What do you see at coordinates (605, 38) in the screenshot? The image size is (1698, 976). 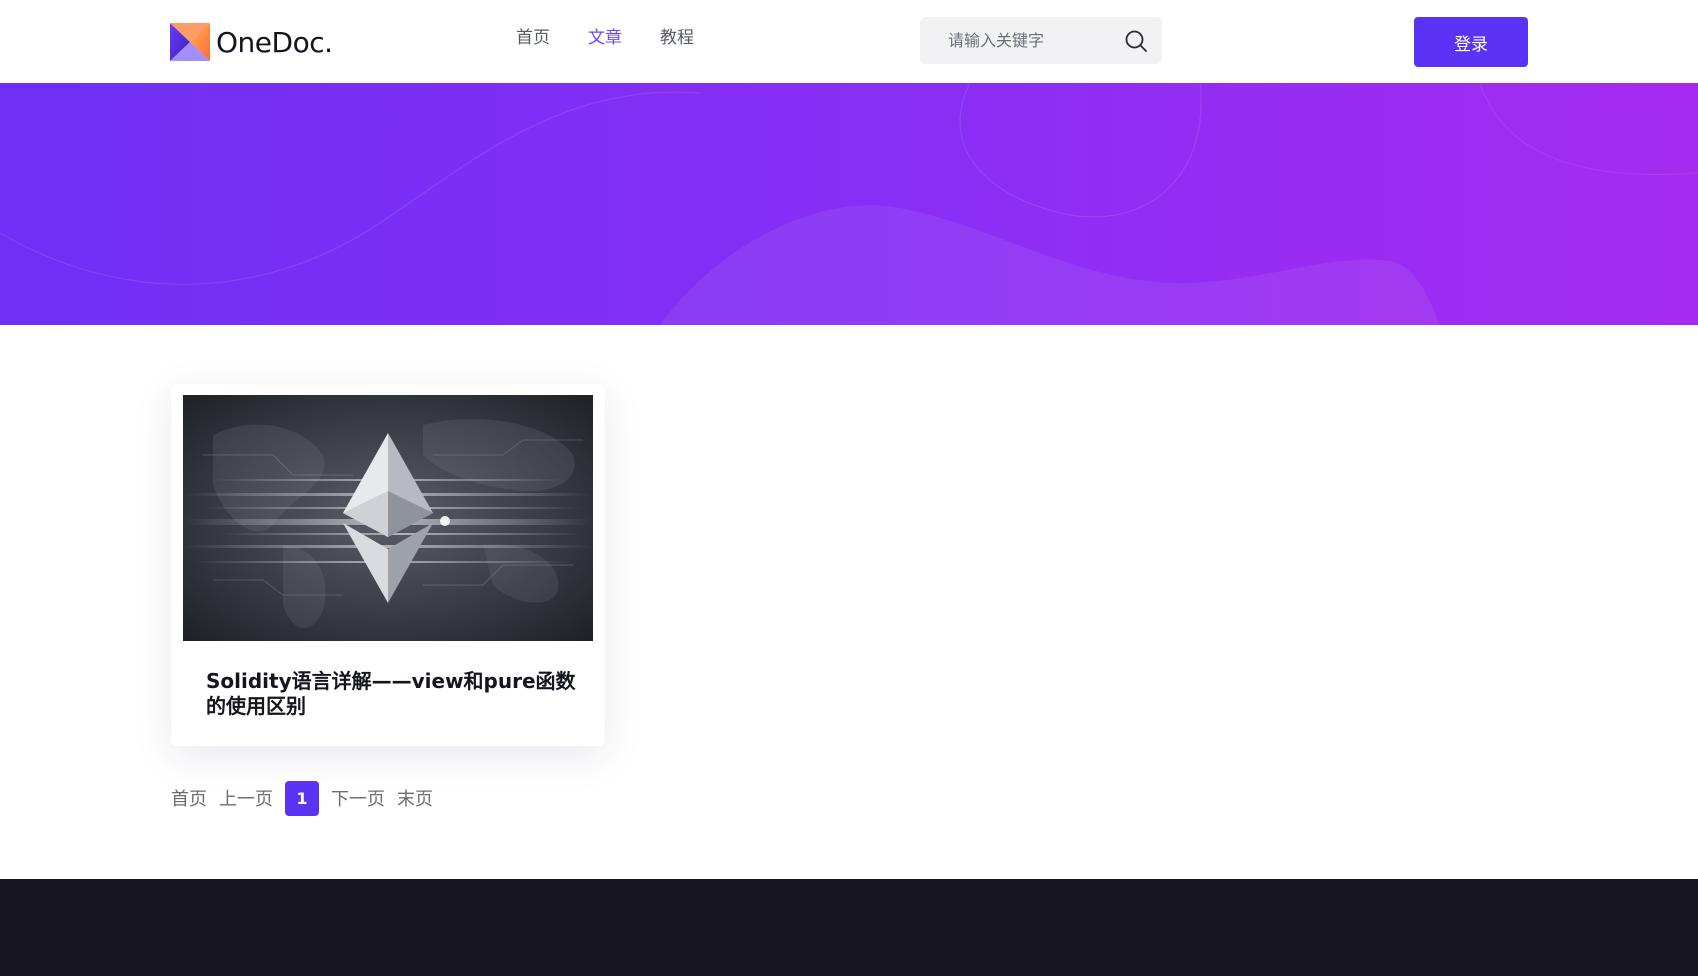 I see `nav-item-articles: 文章` at bounding box center [605, 38].